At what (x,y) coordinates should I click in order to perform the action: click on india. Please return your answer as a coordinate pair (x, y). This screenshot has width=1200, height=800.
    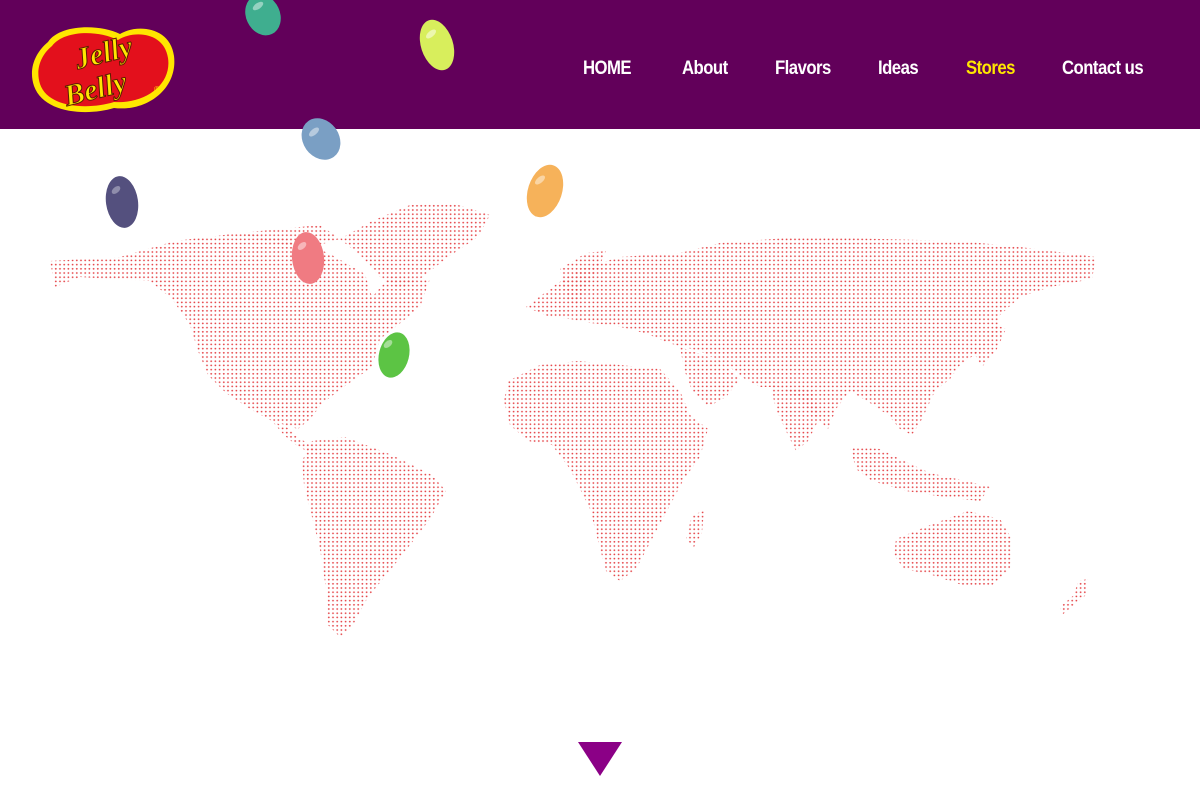
    Looking at the image, I should click on (795, 418).